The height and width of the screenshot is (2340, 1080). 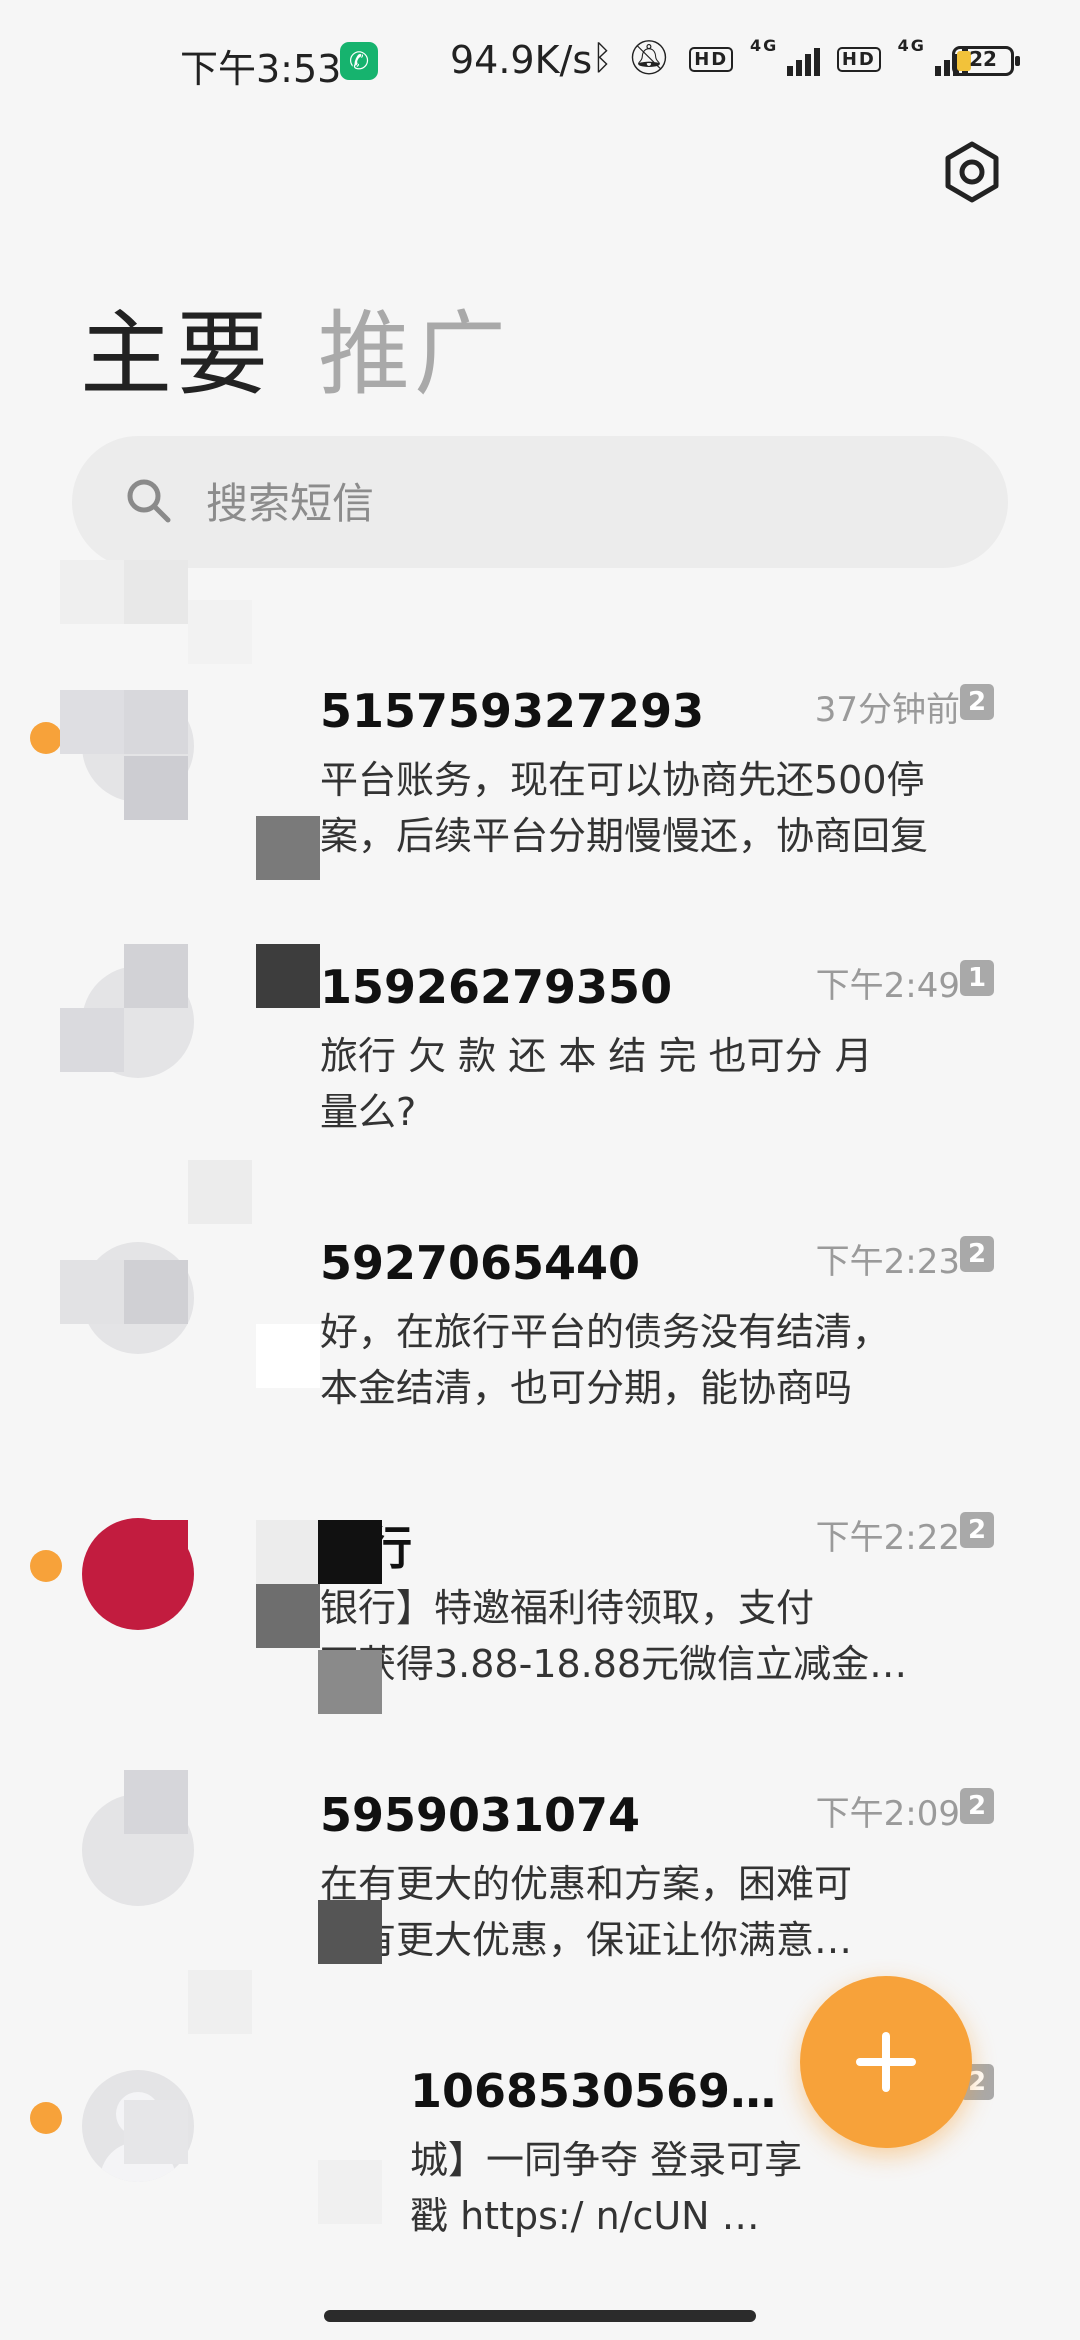 What do you see at coordinates (887, 986) in the screenshot?
I see `message-time: 下午2:49` at bounding box center [887, 986].